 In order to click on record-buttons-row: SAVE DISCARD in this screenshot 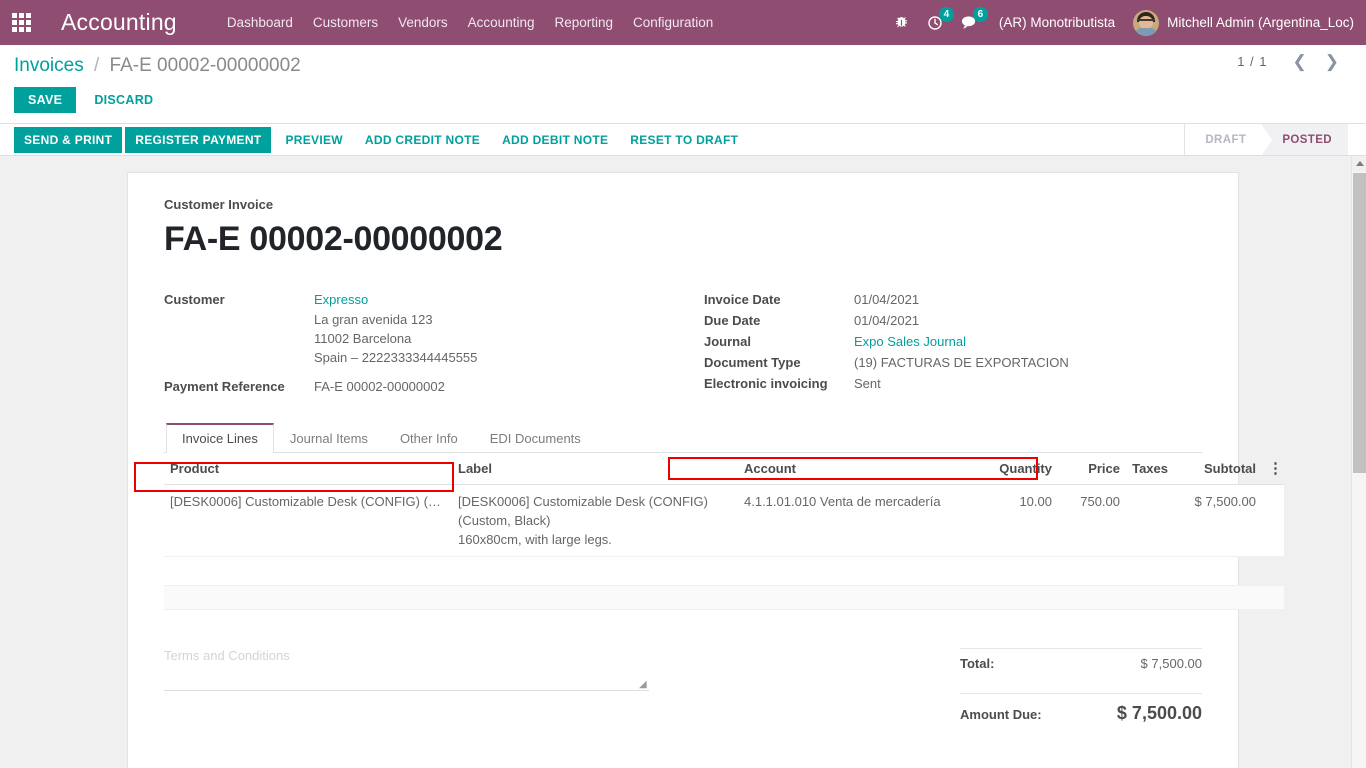, I will do `click(683, 101)`.